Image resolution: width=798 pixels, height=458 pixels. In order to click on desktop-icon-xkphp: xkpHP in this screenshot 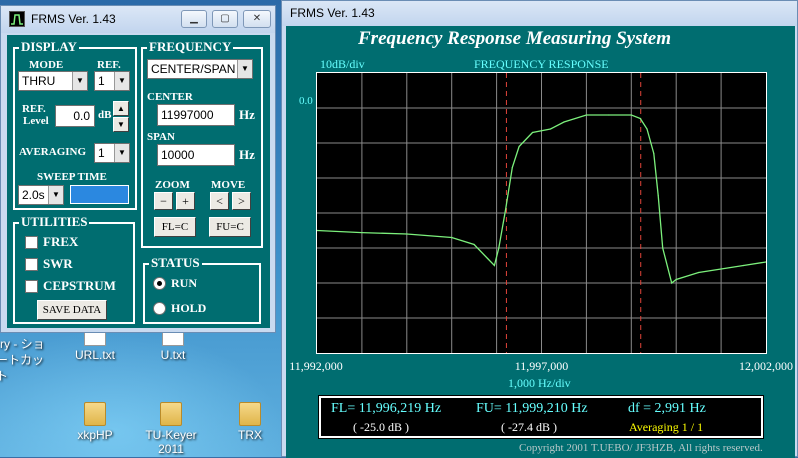, I will do `click(95, 422)`.